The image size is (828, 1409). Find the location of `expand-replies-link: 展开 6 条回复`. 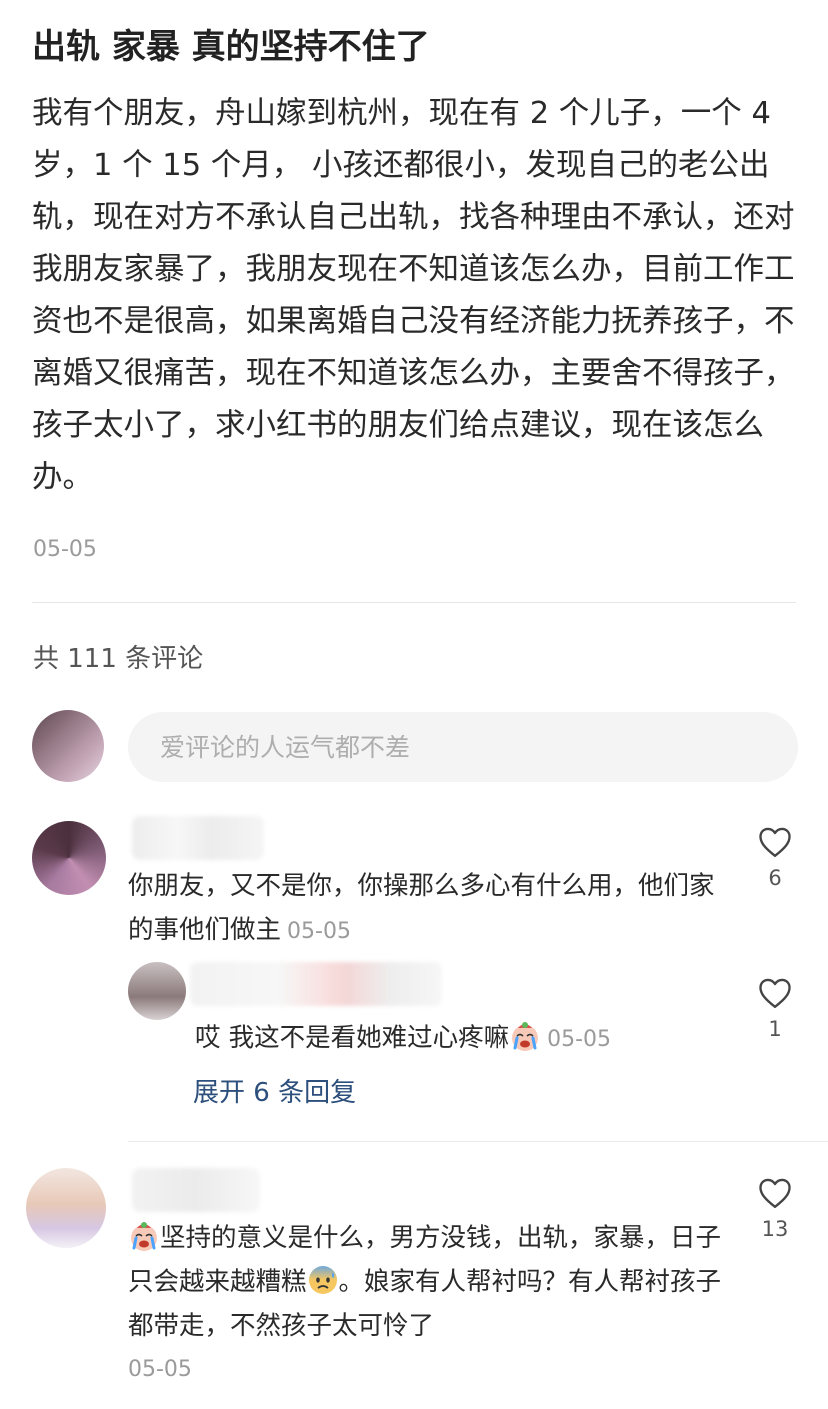

expand-replies-link: 展开 6 条回复 is located at coordinates (274, 1090).